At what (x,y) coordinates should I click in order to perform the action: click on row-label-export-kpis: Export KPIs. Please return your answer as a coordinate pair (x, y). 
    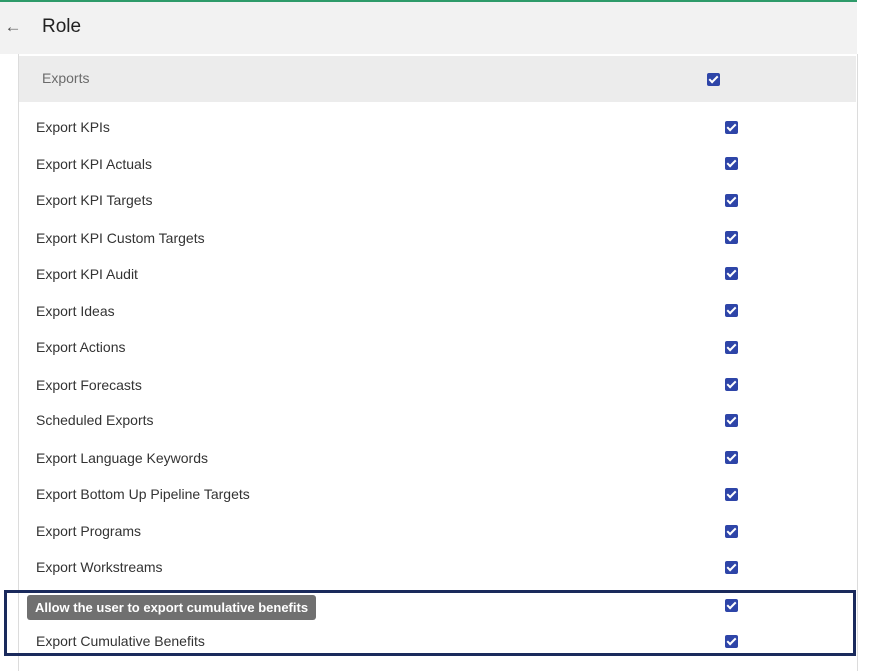
    Looking at the image, I should click on (73, 127).